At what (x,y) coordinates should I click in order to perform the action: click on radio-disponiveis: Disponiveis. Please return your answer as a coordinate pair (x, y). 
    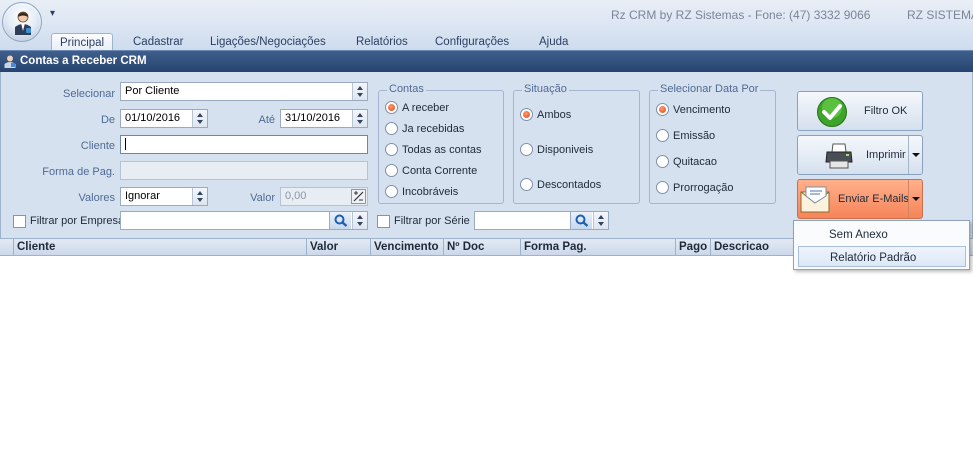
    Looking at the image, I should click on (556, 149).